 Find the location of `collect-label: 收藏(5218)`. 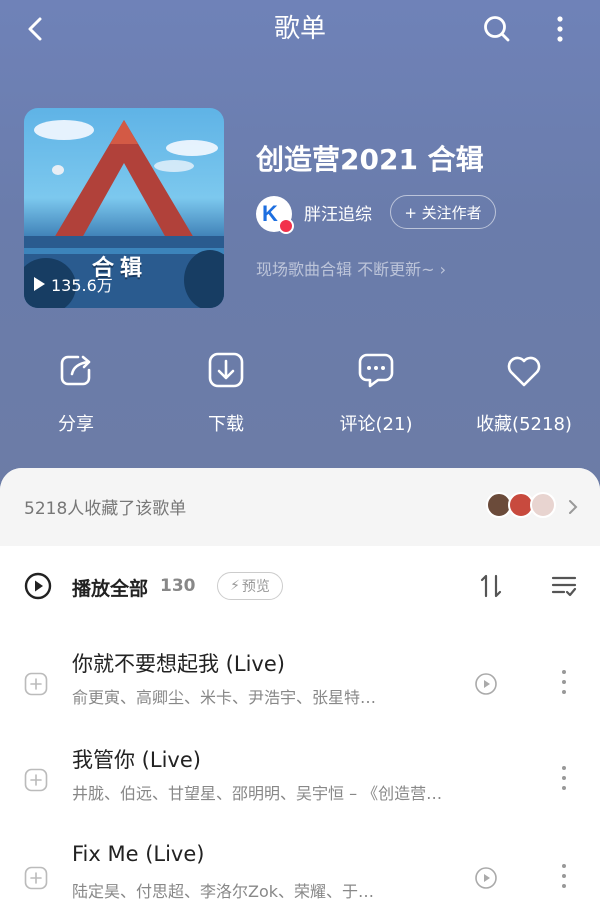

collect-label: 收藏(5218) is located at coordinates (524, 424).